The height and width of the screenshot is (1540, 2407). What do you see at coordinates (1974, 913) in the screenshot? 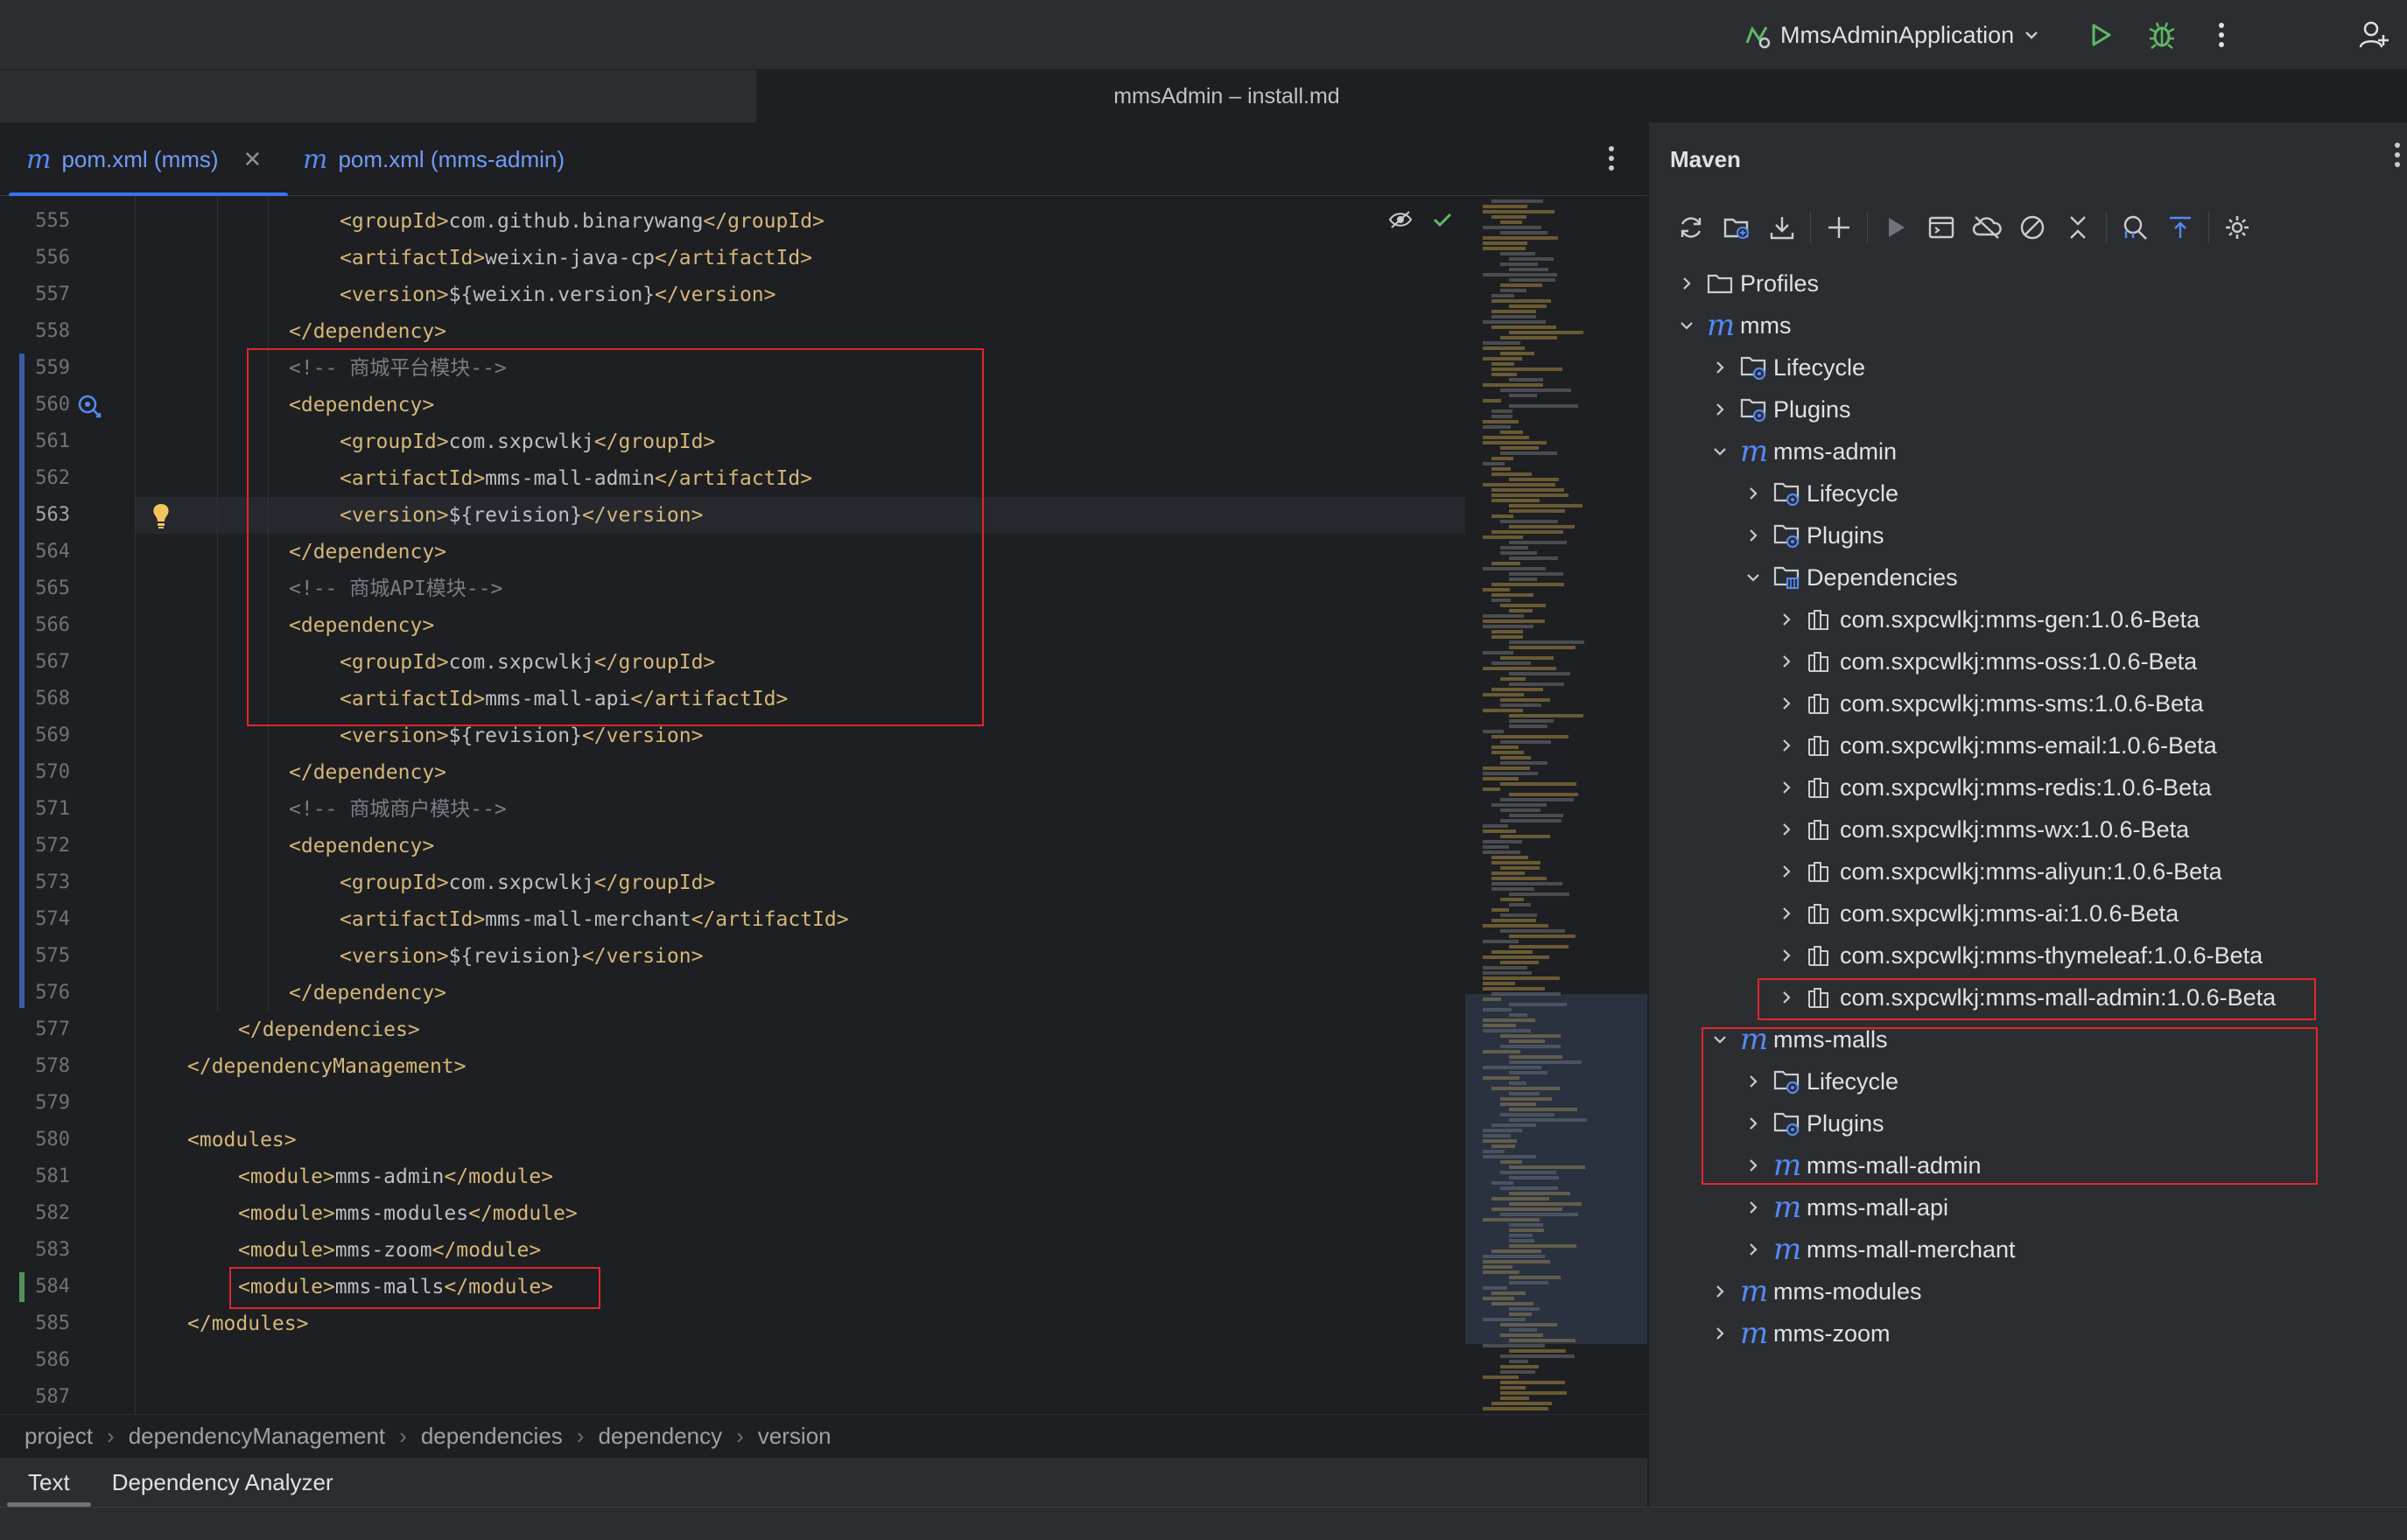
I see `tree-item: com.sxpcwlkj:mms-ai:1.0.6-Beta` at bounding box center [1974, 913].